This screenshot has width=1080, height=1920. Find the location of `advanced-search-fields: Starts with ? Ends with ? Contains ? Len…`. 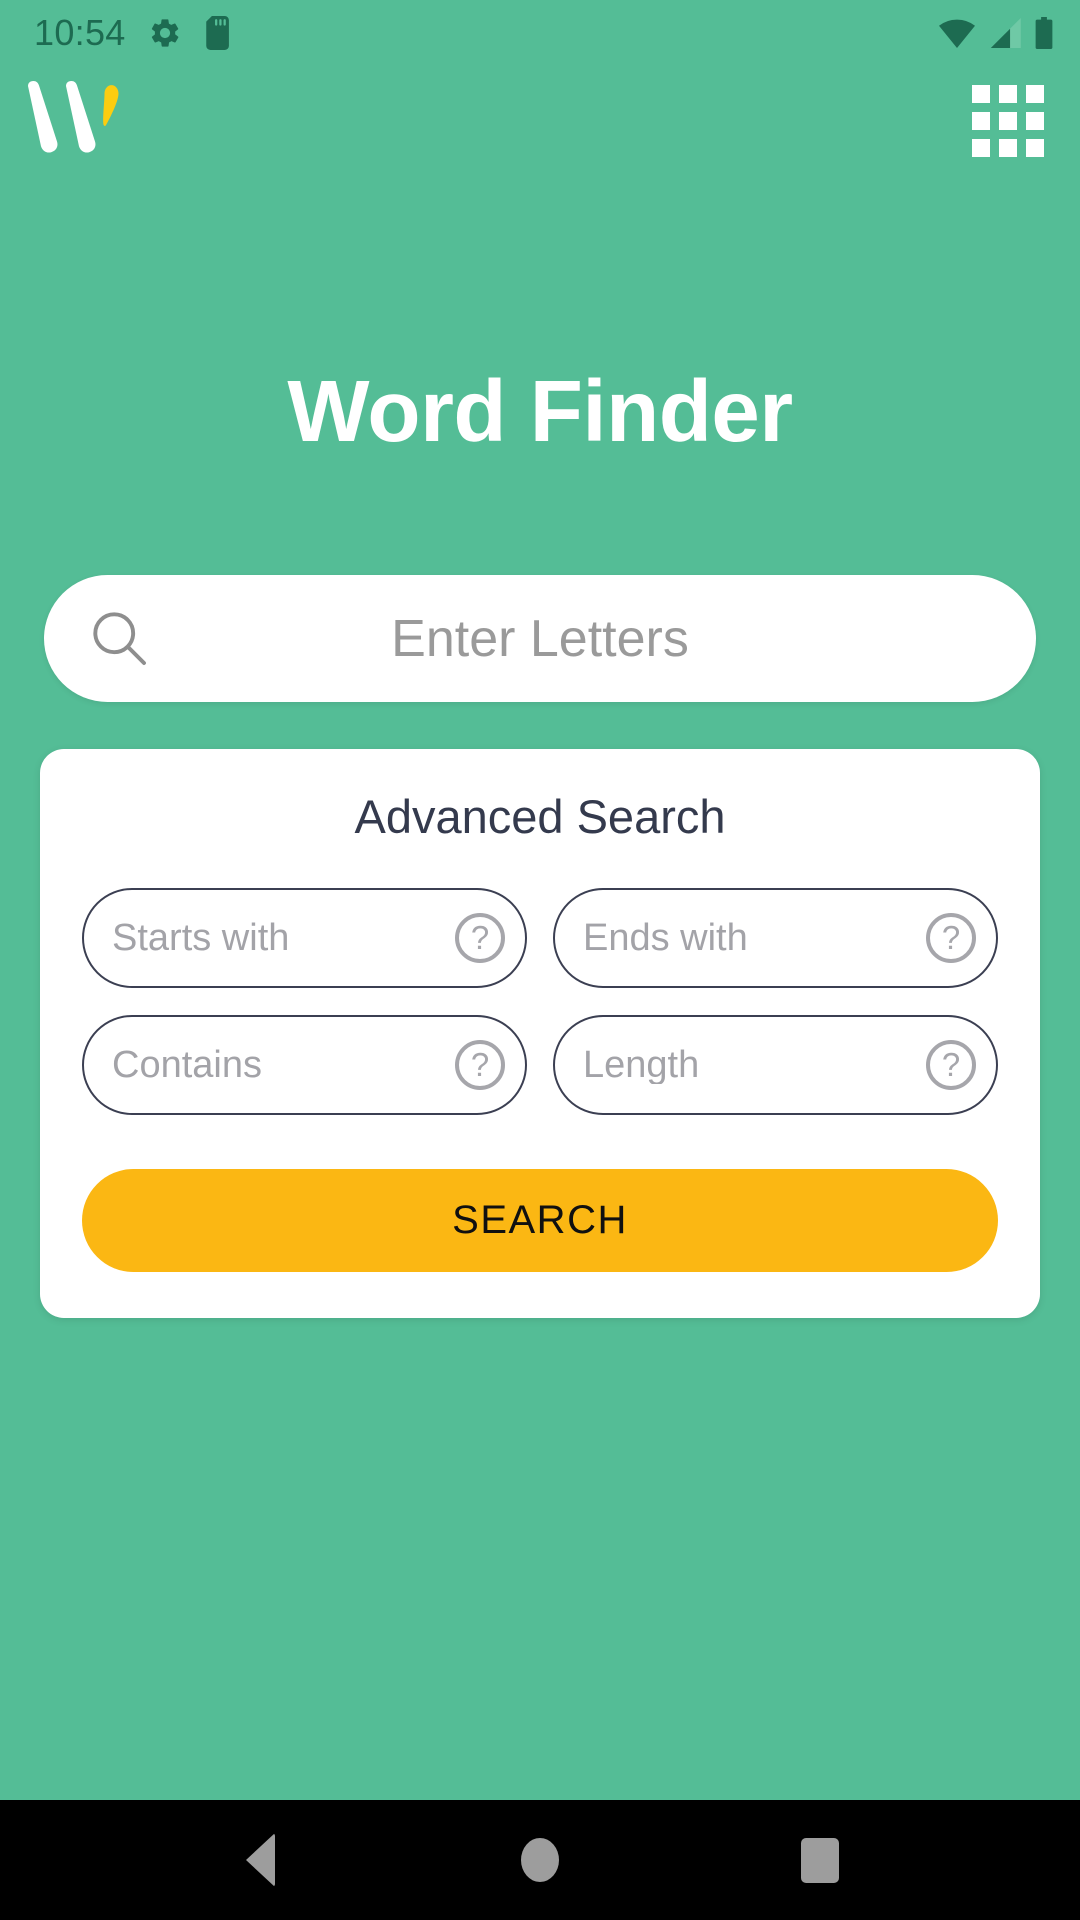

advanced-search-fields: Starts with ? Ends with ? Contains ? Len… is located at coordinates (540, 1001).